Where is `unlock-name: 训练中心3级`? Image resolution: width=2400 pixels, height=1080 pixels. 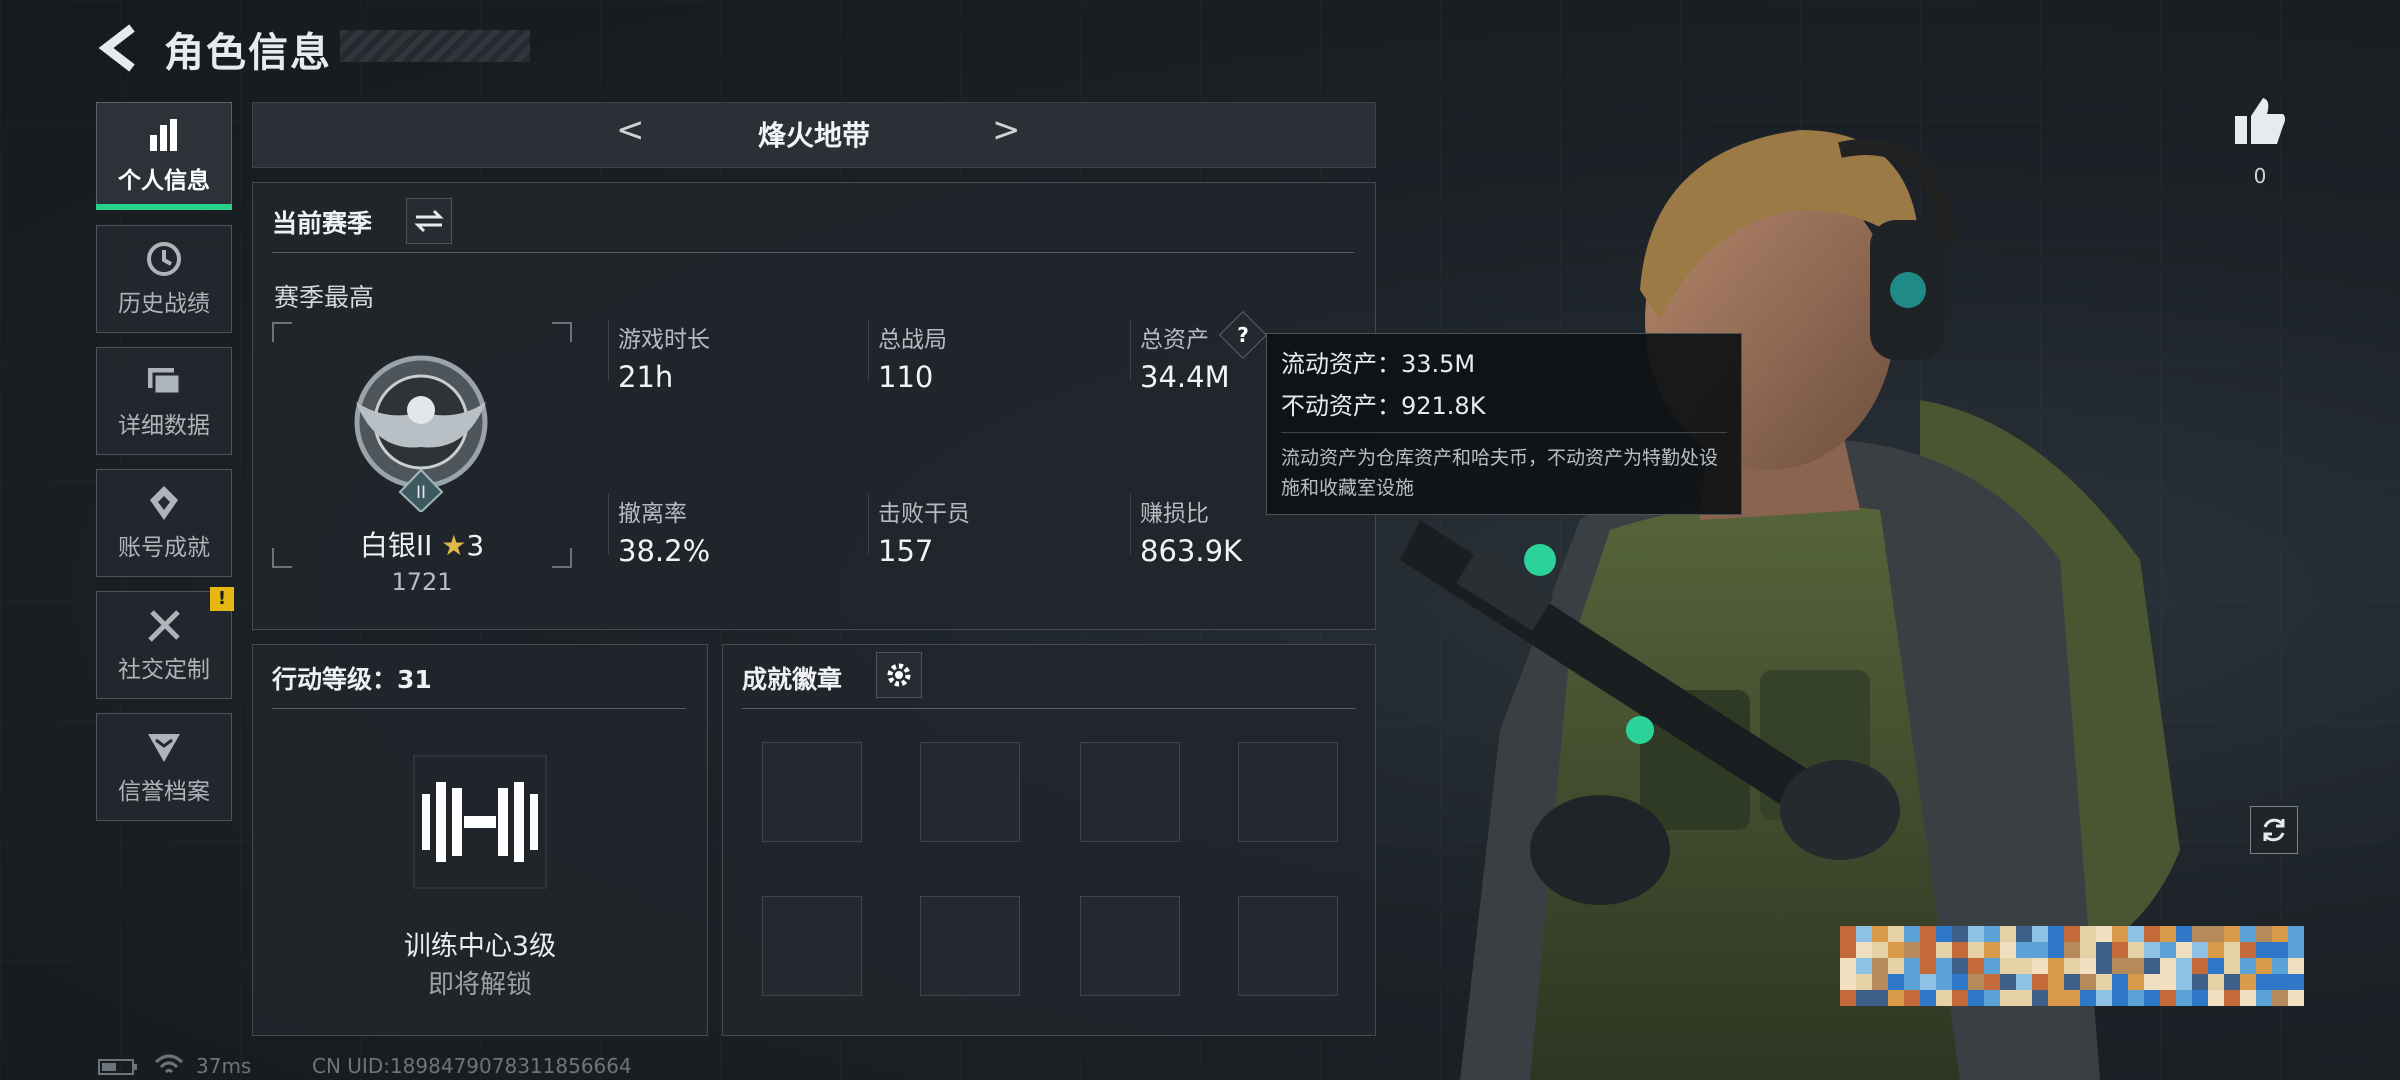
unlock-name: 训练中心3级 is located at coordinates (480, 946).